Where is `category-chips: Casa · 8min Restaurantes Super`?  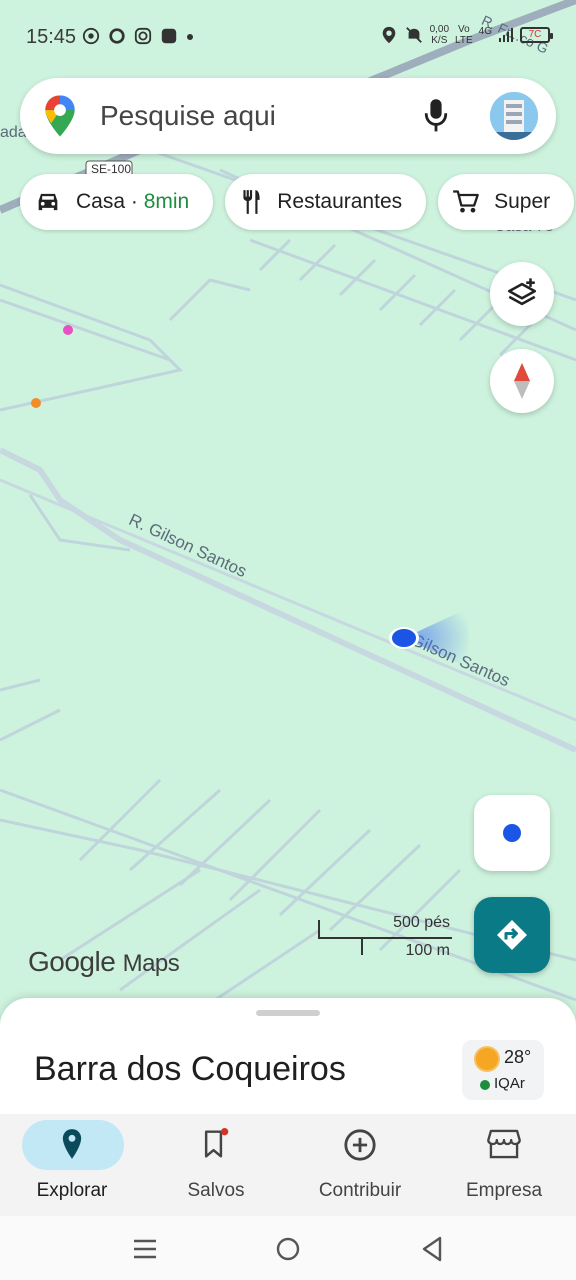
category-chips: Casa · 8min Restaurantes Super is located at coordinates (297, 202).